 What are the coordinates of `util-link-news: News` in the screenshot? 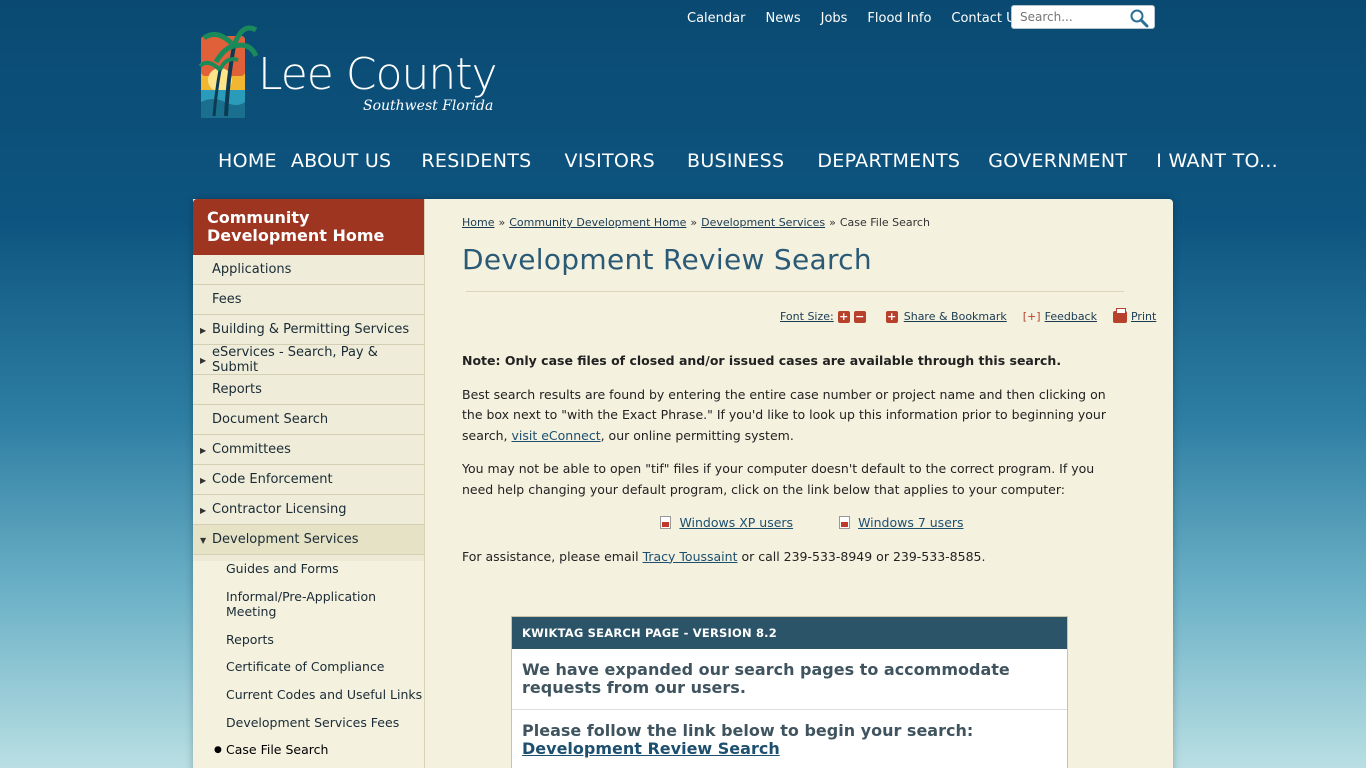 It's located at (782, 19).